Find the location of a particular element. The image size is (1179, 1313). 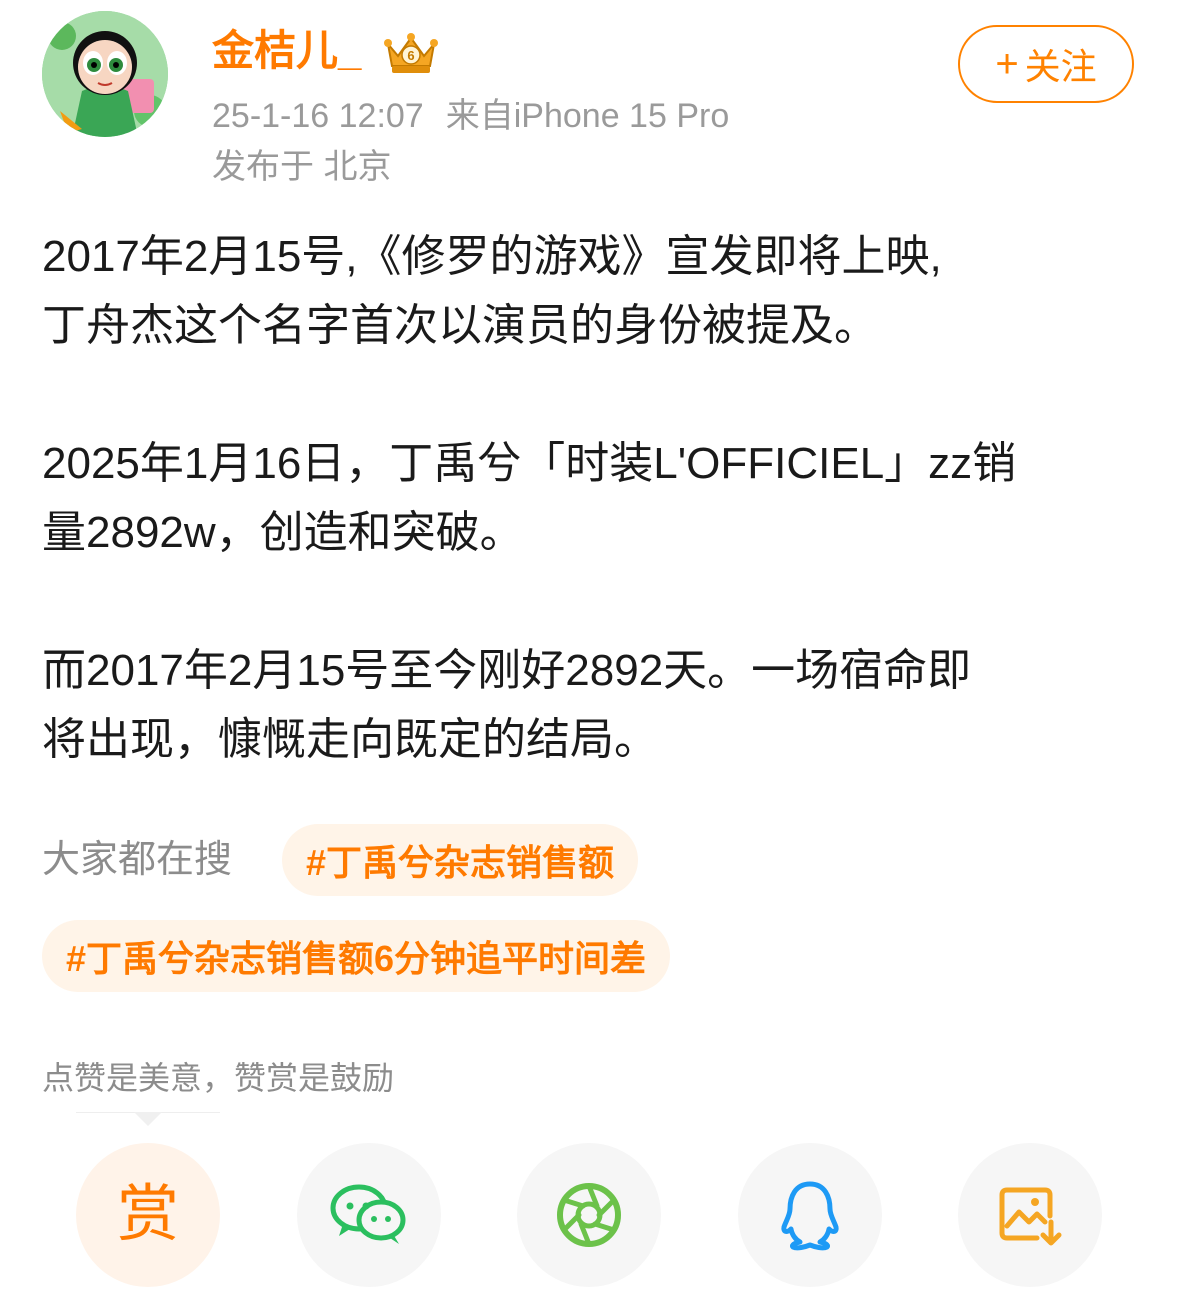

share-wechat-button is located at coordinates (369, 1215).